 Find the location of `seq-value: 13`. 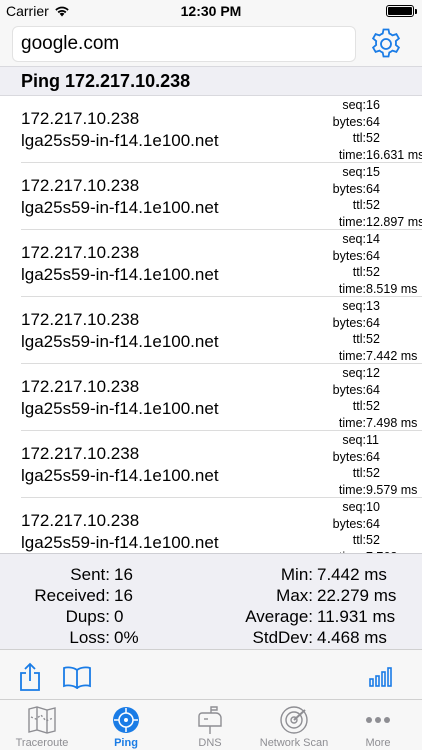

seq-value: 13 is located at coordinates (373, 306).